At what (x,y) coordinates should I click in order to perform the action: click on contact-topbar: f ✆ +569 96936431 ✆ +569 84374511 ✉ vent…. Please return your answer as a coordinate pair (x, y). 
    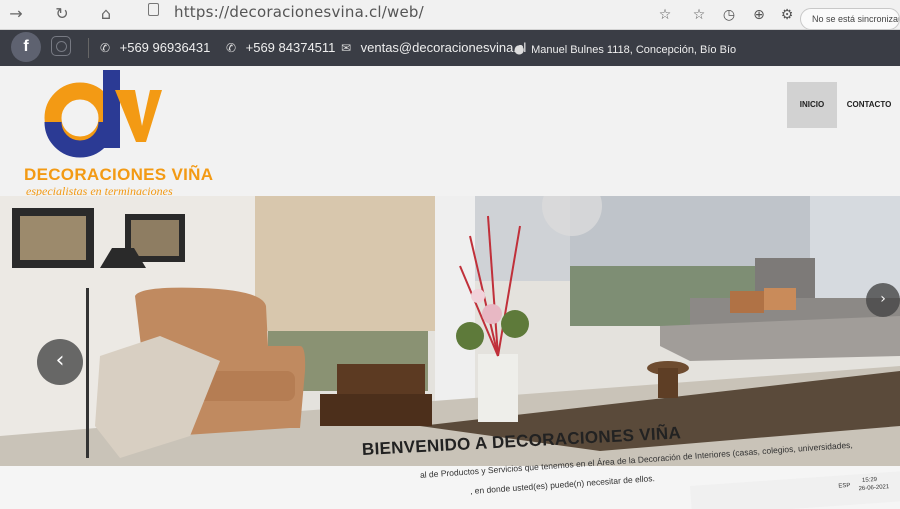
    Looking at the image, I should click on (450, 48).